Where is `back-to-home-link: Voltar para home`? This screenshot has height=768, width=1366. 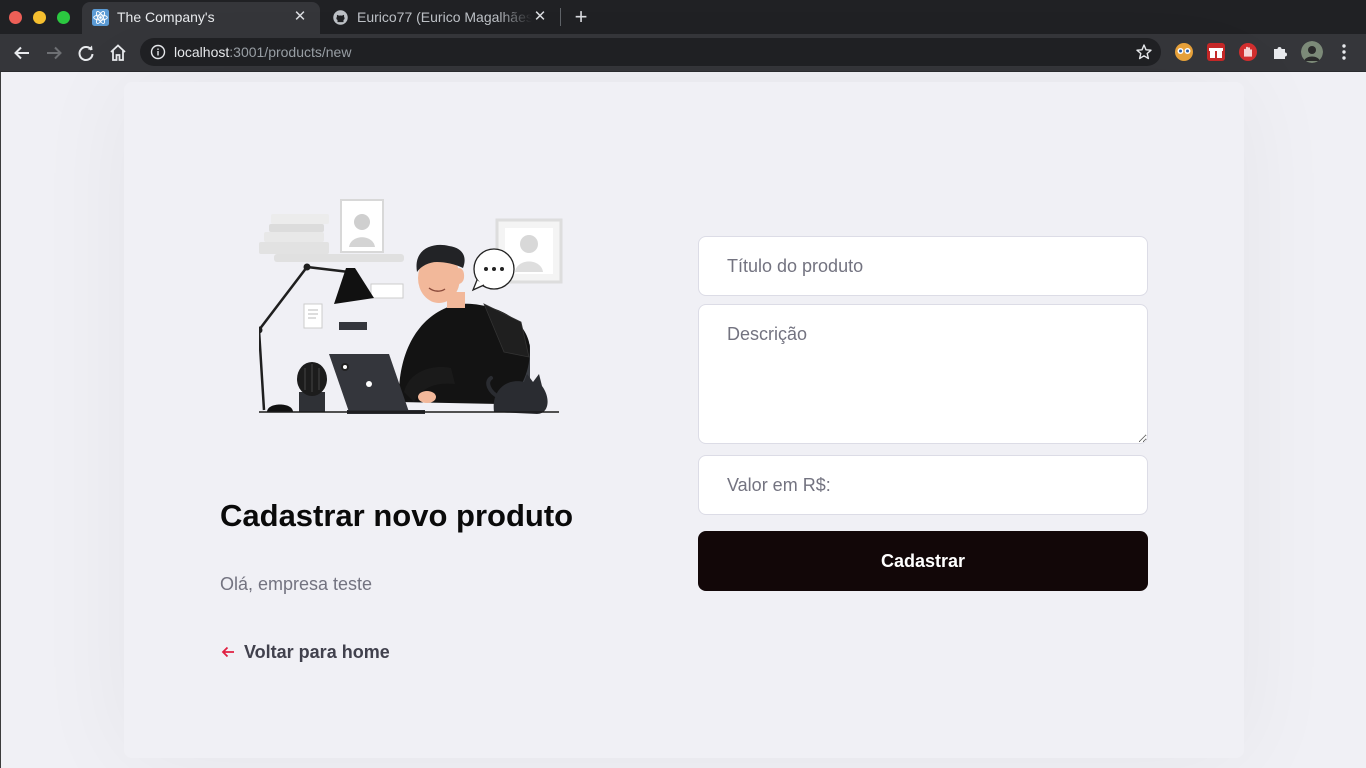
back-to-home-link: Voltar para home is located at coordinates (305, 652).